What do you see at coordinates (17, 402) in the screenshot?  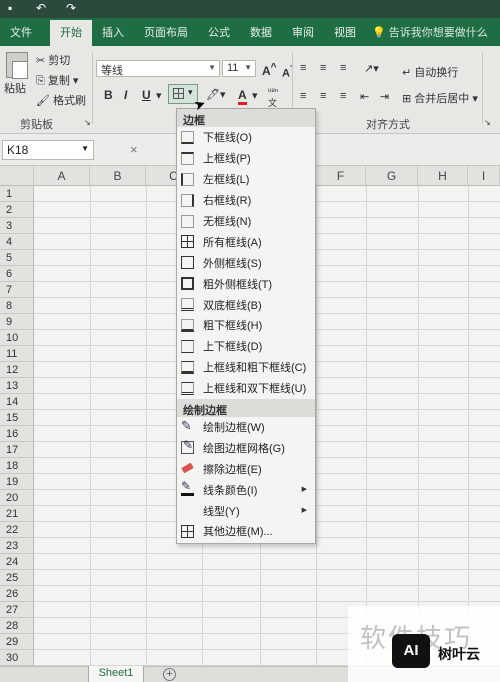 I see `row-header: 14` at bounding box center [17, 402].